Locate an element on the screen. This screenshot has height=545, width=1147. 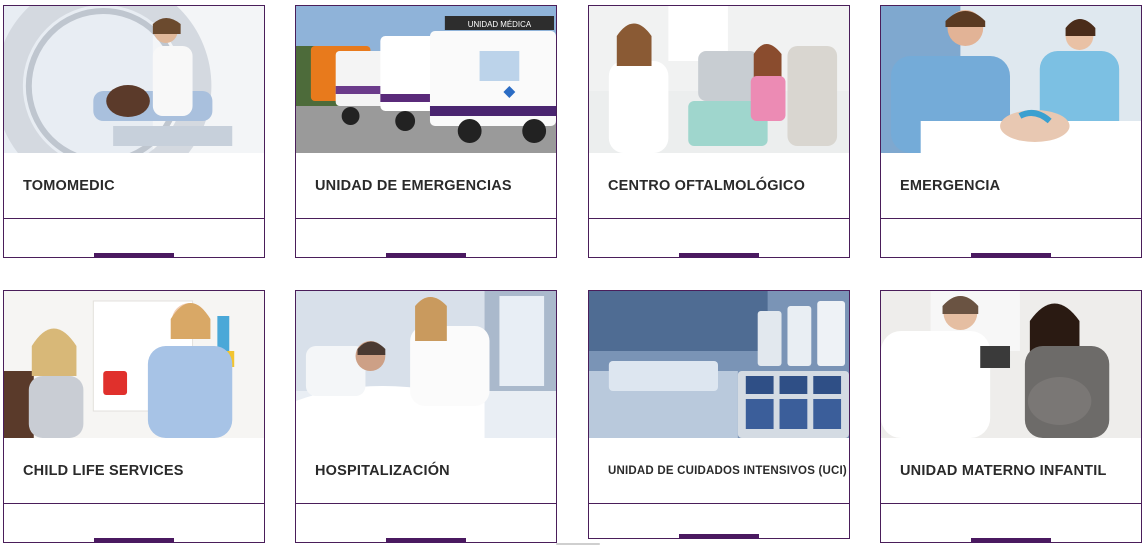
service-card-child-life: CHILD LIFE SERVICES is located at coordinates (134, 416).